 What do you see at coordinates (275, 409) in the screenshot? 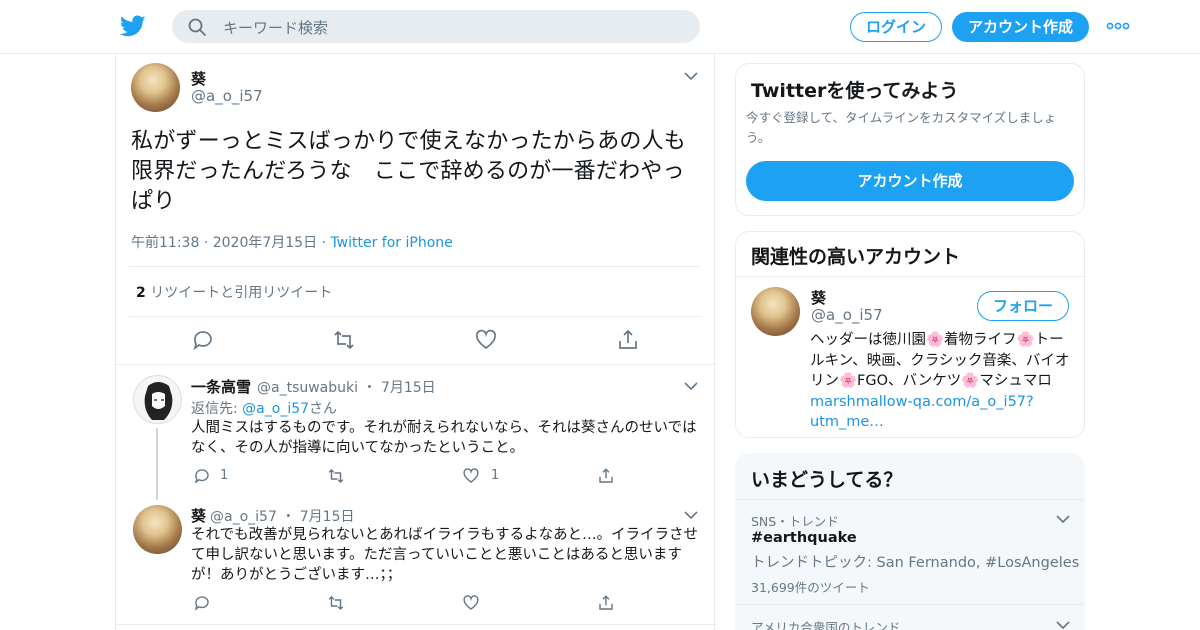
I see `reply-to-handle: @a_o_i57` at bounding box center [275, 409].